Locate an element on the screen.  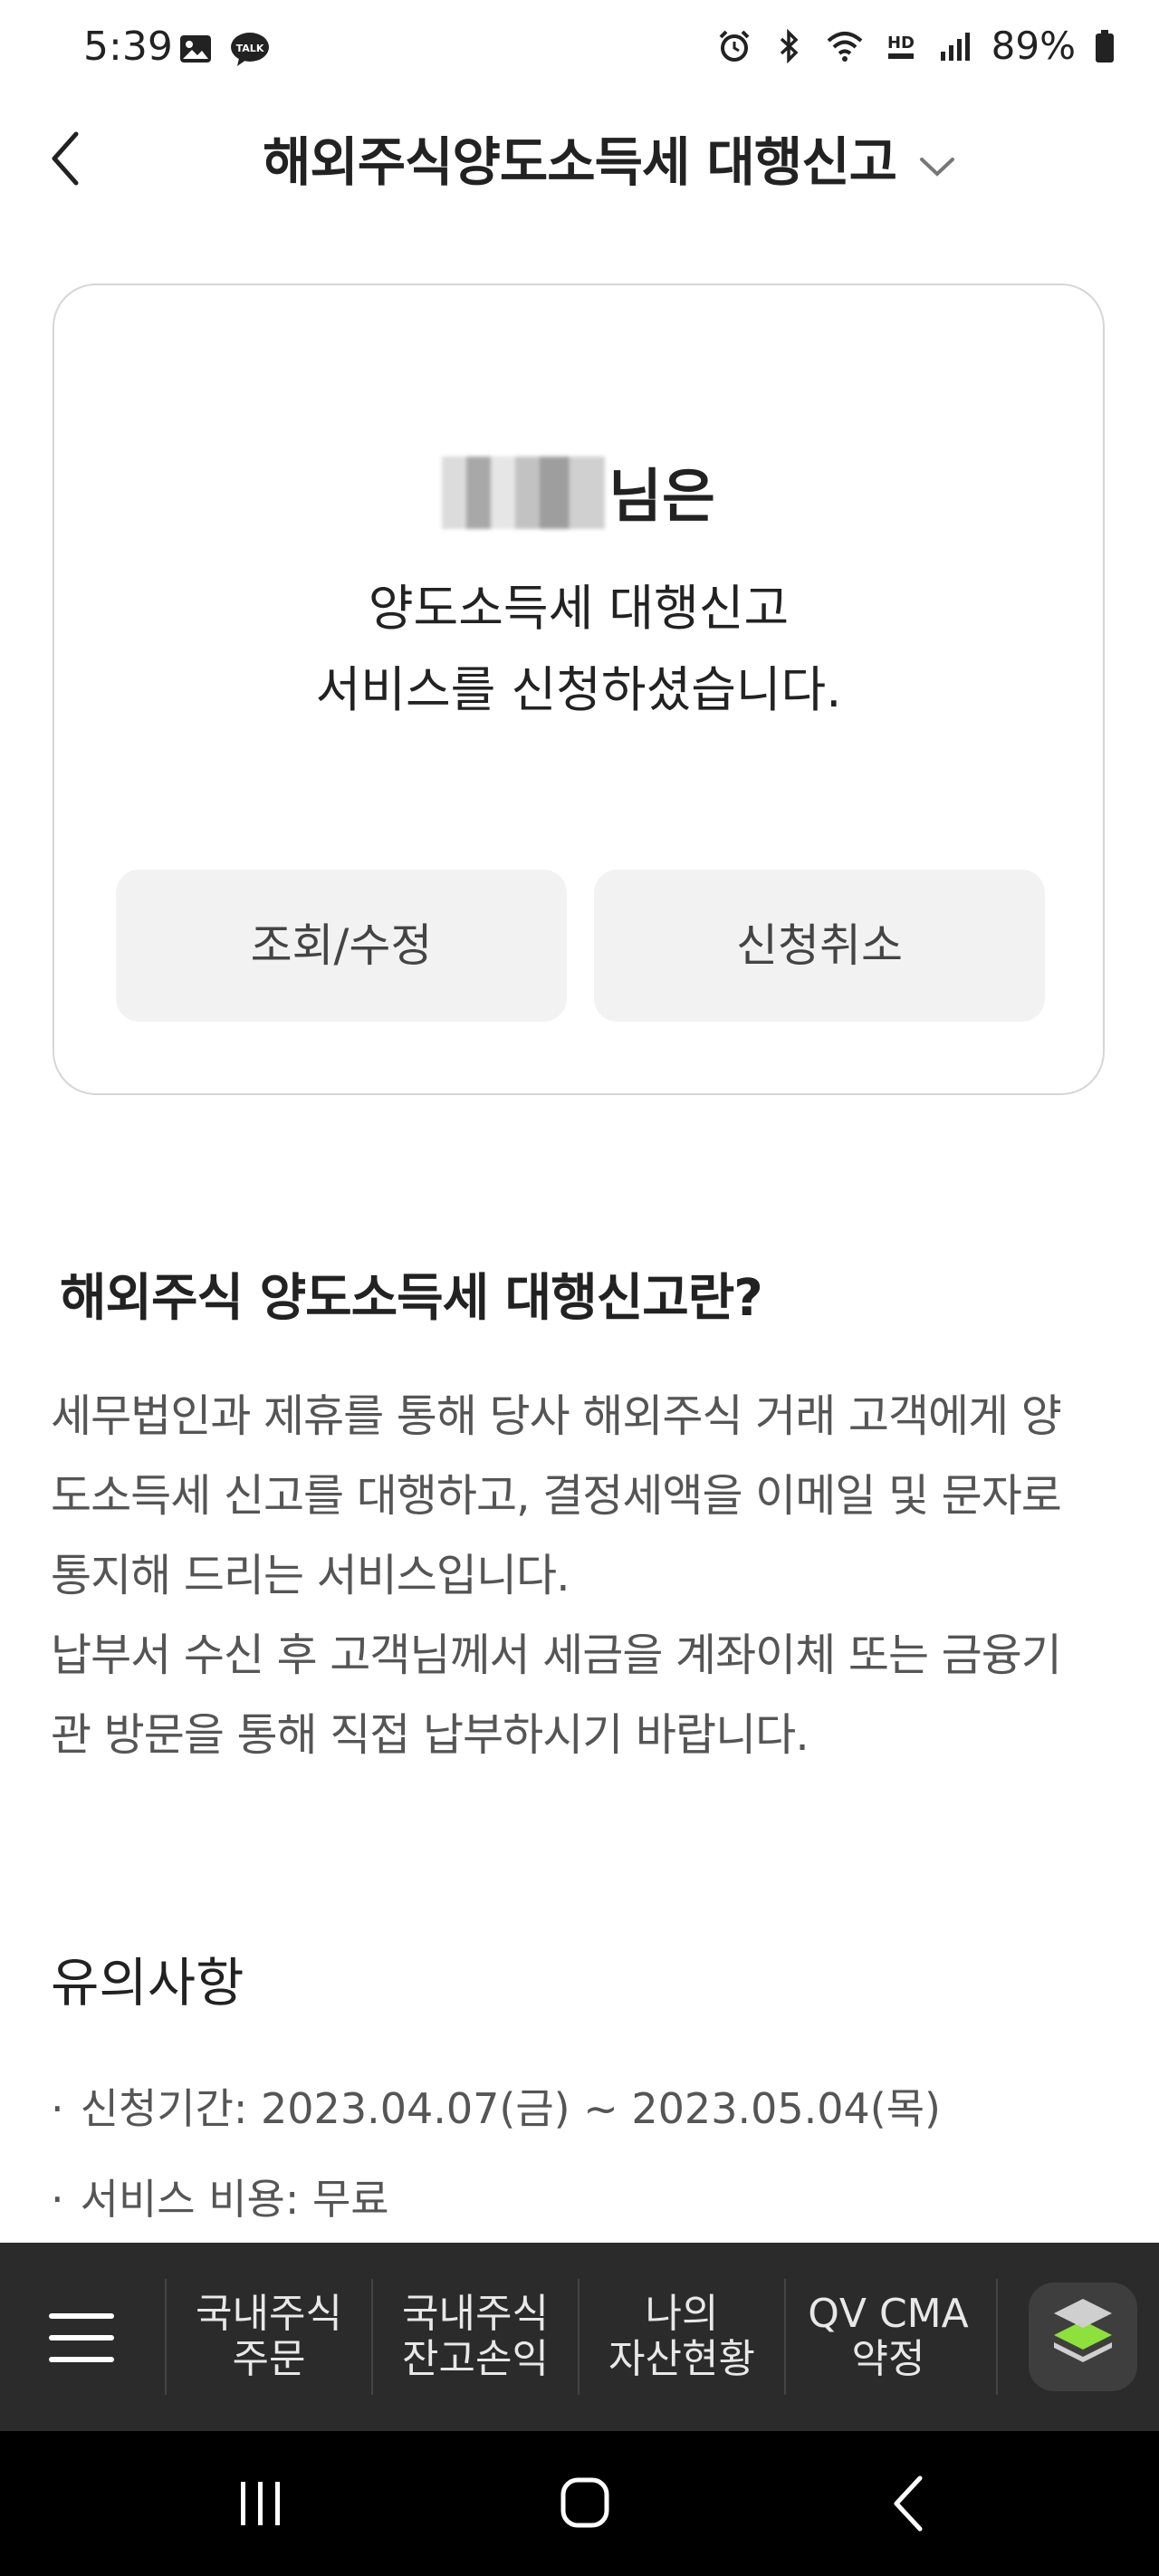
home-icon is located at coordinates (585, 2503).